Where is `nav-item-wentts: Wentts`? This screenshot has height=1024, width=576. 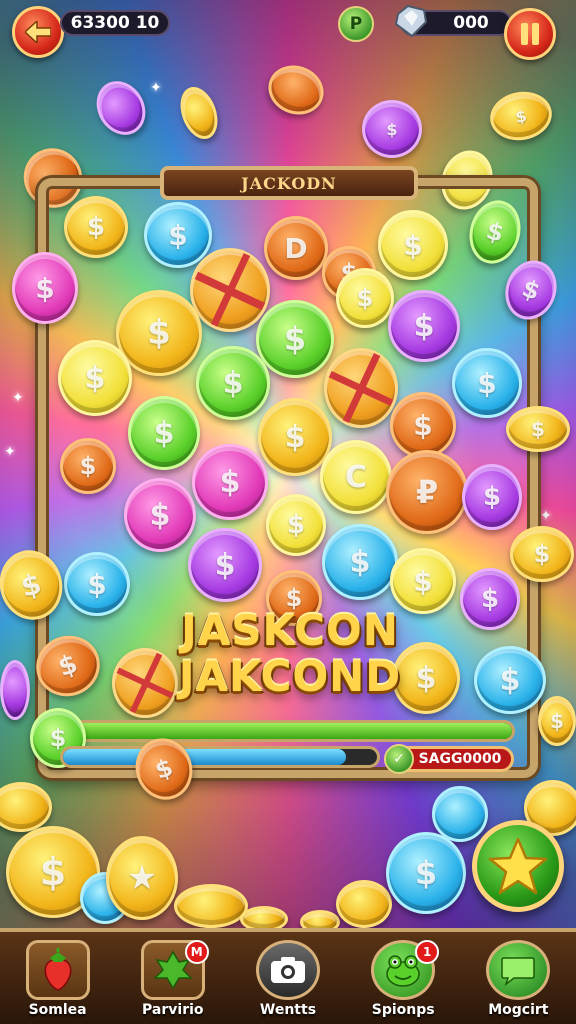 nav-item-wentts: Wentts is located at coordinates (288, 982).